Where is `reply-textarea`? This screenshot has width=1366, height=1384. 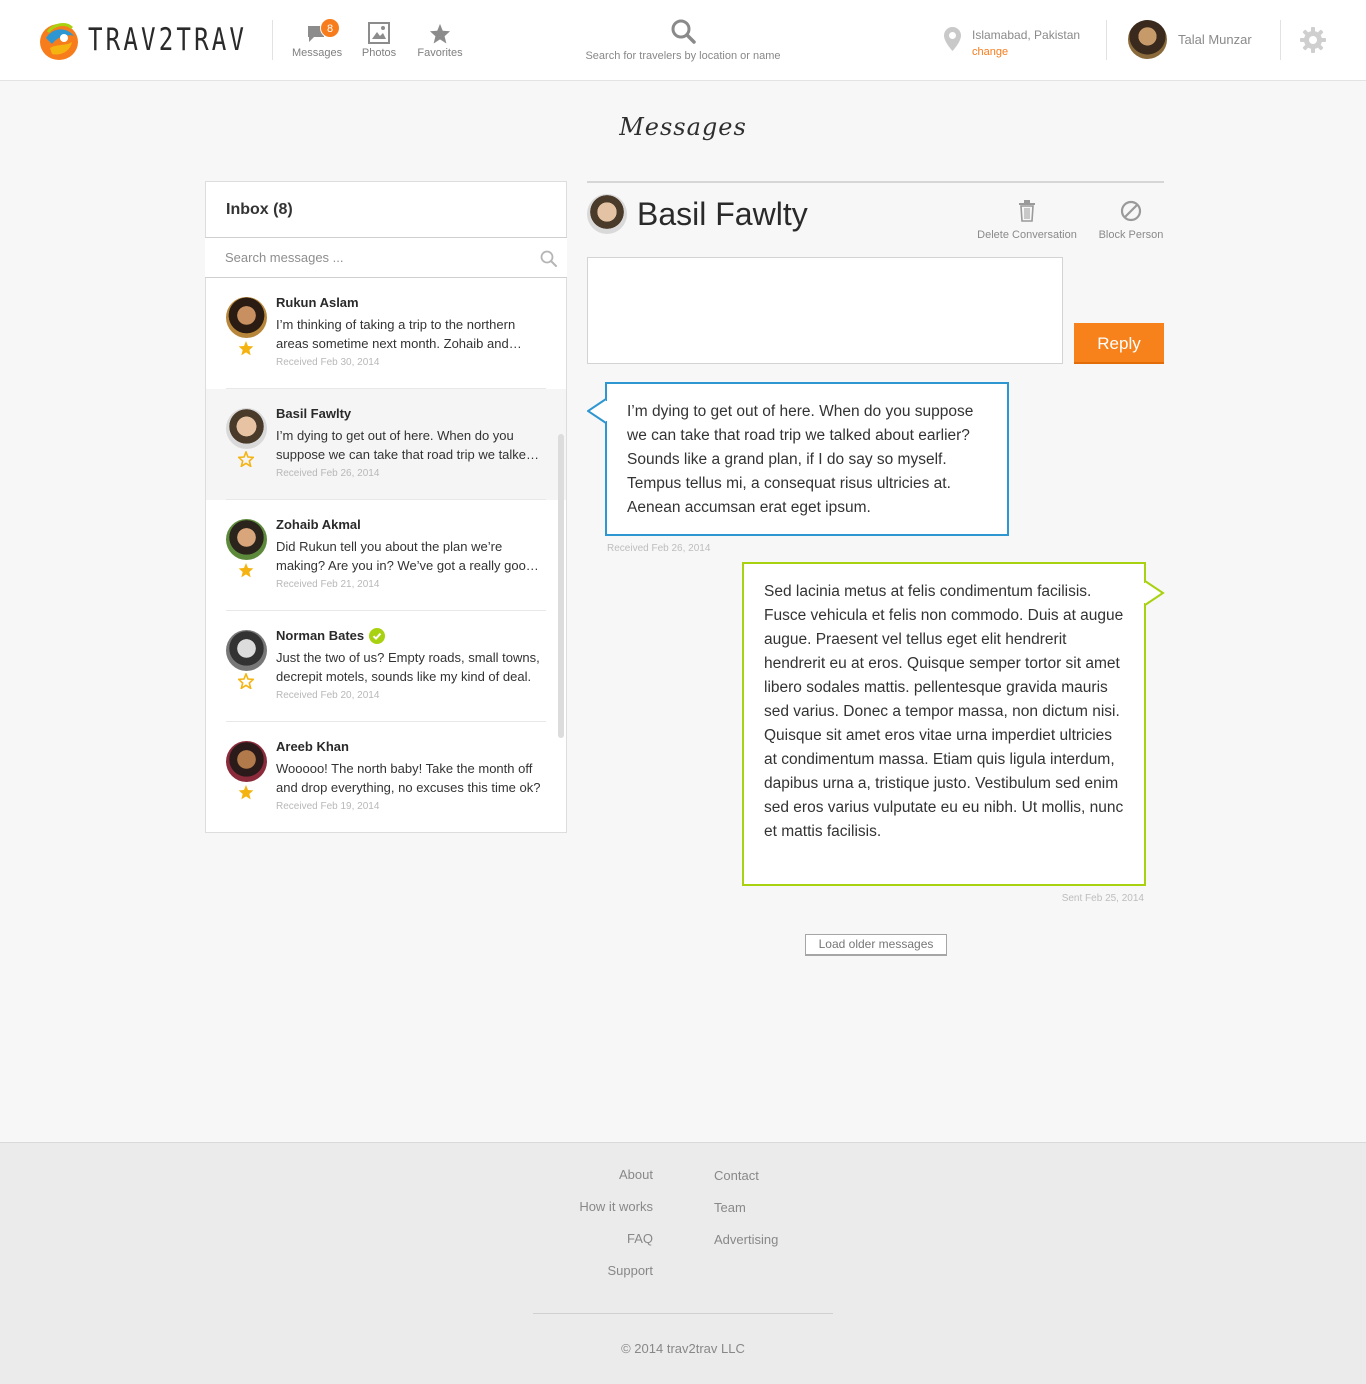
reply-textarea is located at coordinates (825, 310).